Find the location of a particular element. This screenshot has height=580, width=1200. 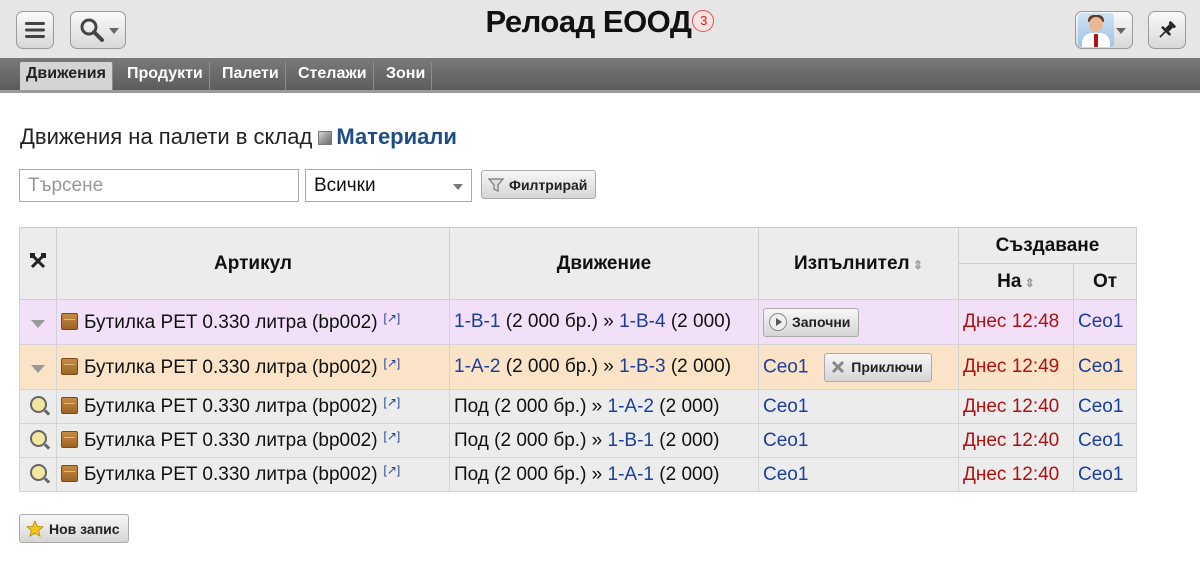

tools-column-header is located at coordinates (38, 263).